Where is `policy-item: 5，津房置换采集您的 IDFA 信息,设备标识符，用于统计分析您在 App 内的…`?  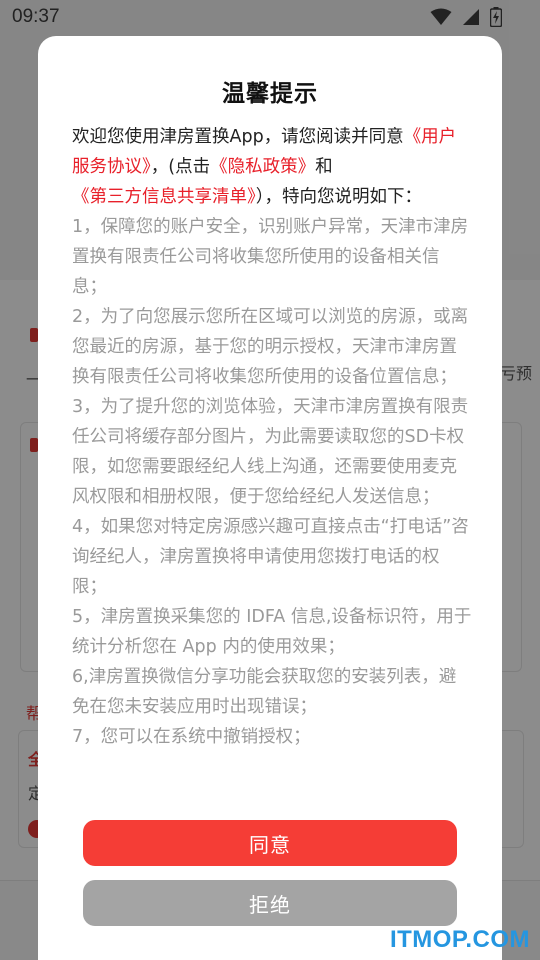 policy-item: 5，津房置换采集您的 IDFA 信息,设备标识符，用于统计分析您在 App 内的… is located at coordinates (272, 632).